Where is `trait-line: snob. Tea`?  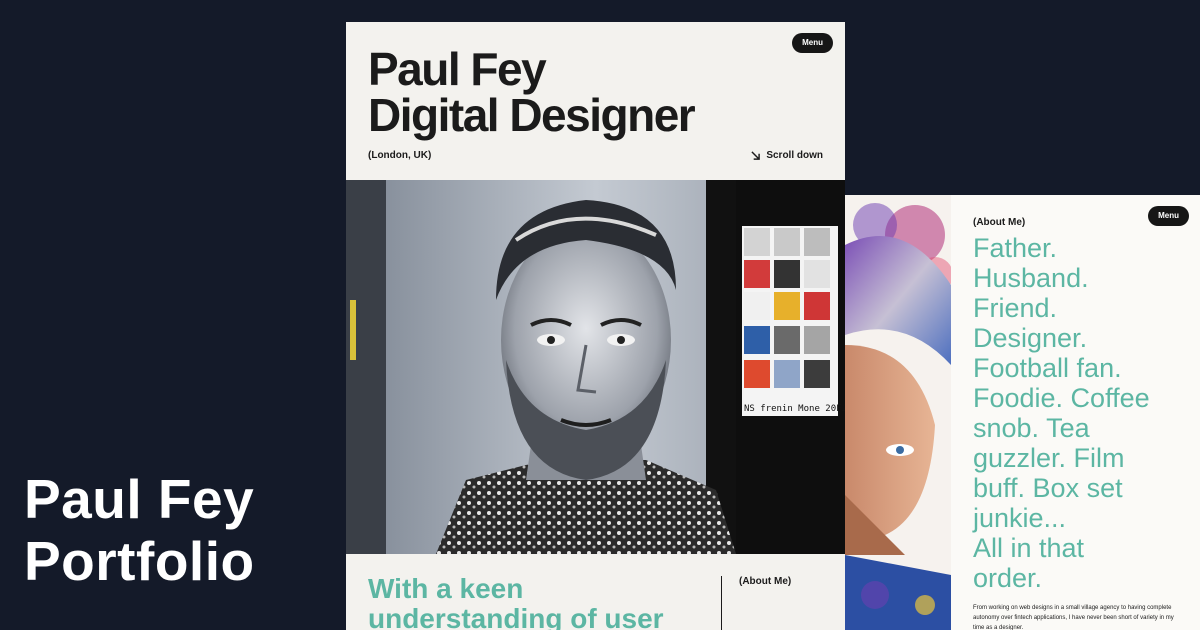
trait-line: snob. Tea is located at coordinates (1031, 428).